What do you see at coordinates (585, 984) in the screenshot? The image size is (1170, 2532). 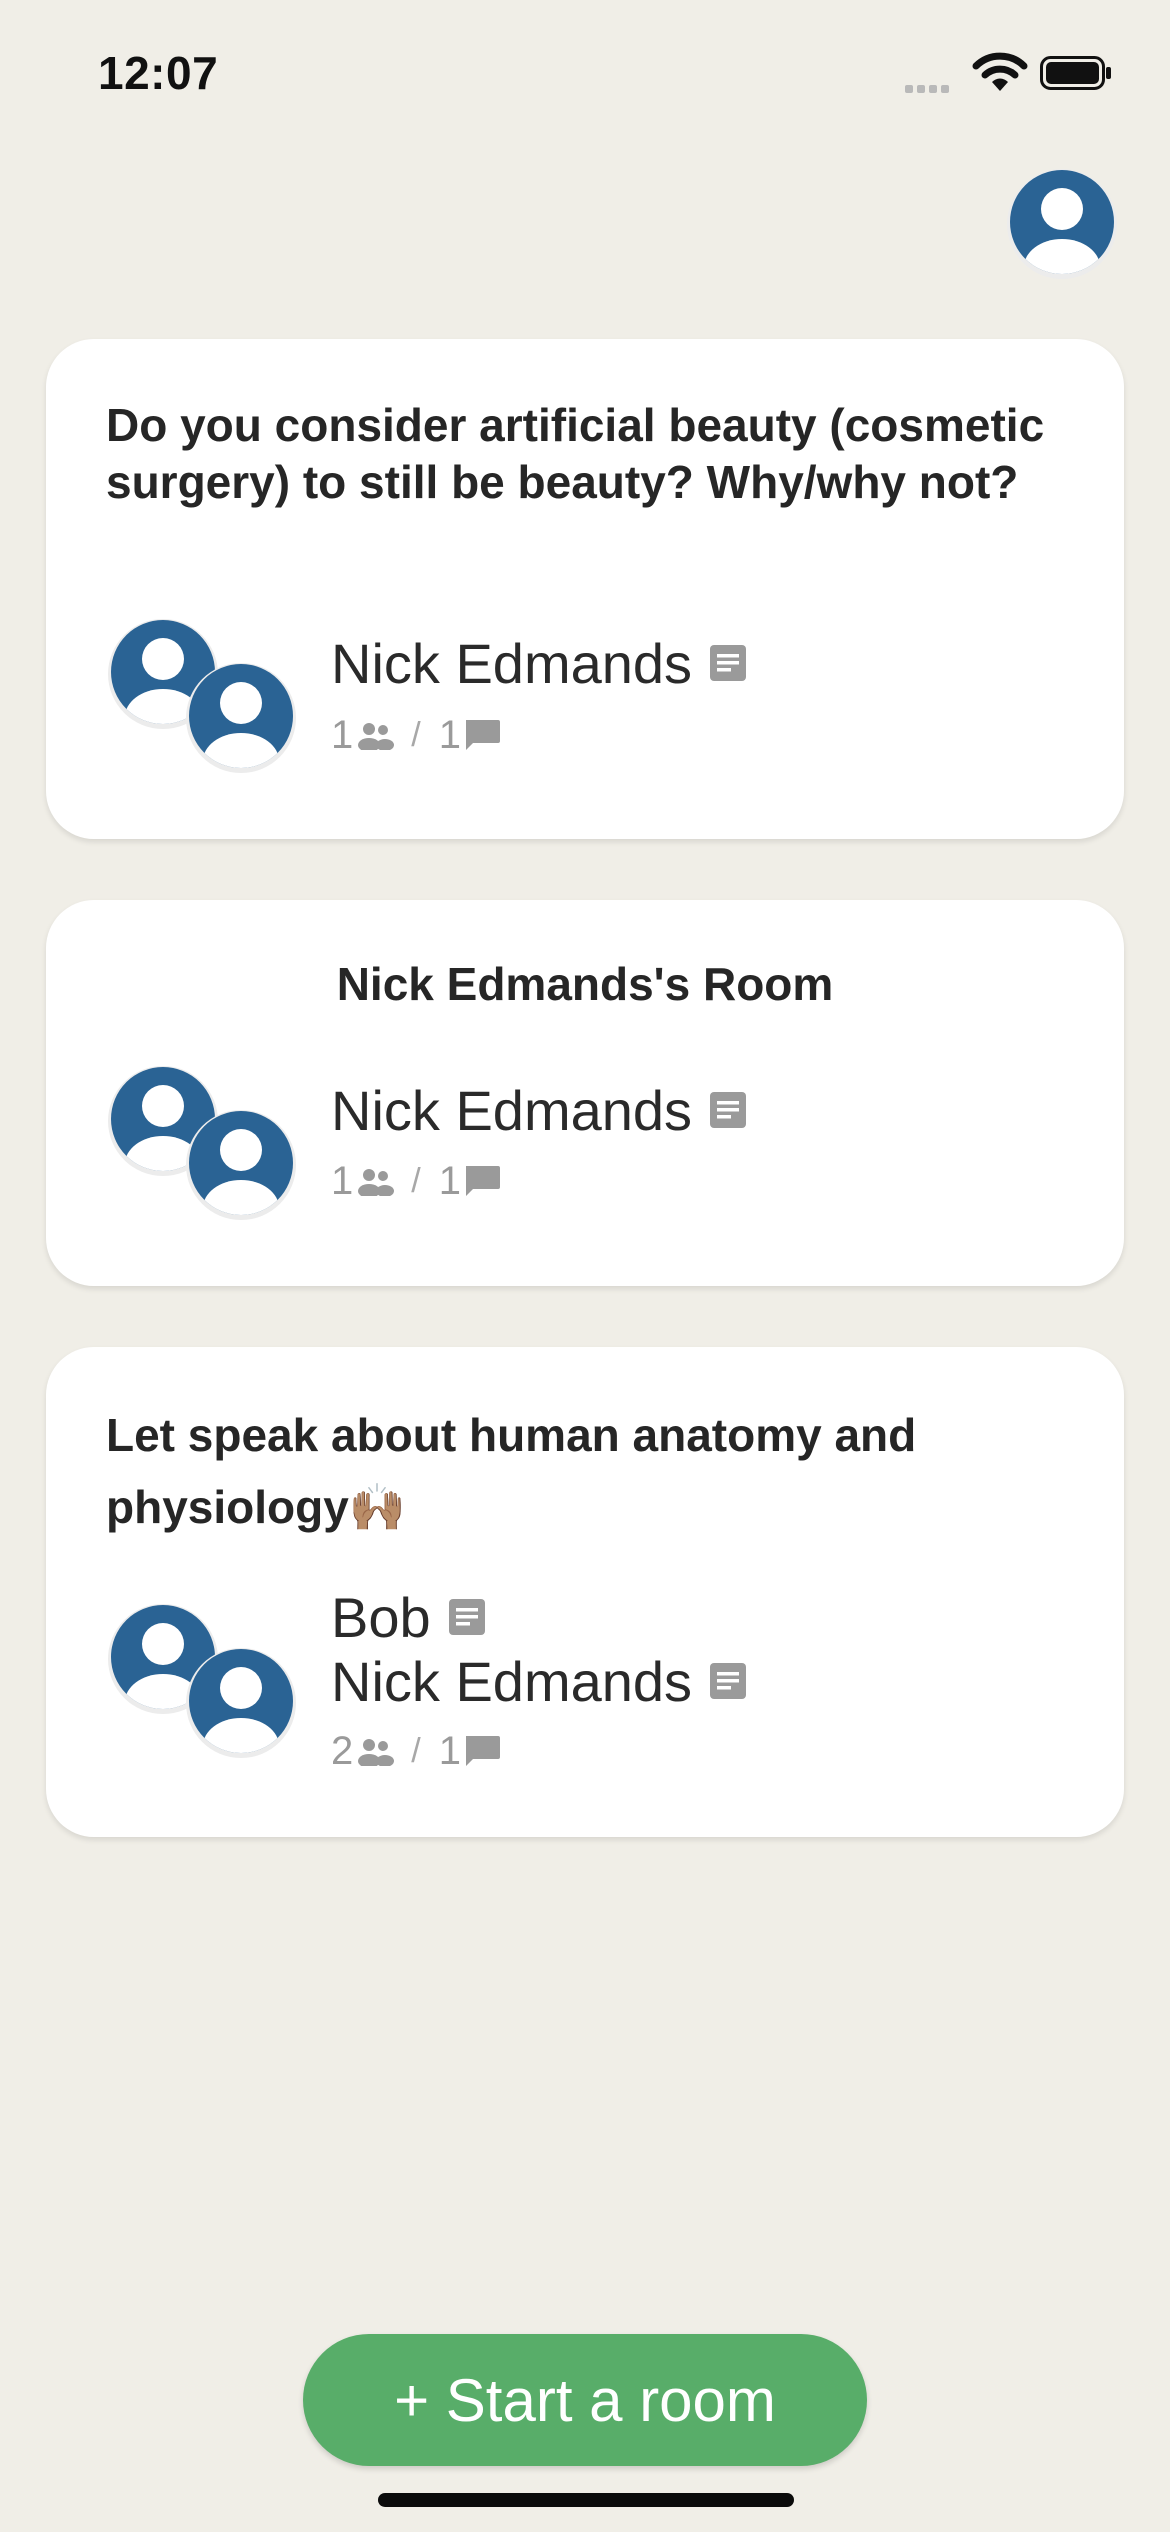 I see `room-title: Nick Edmands's Room` at bounding box center [585, 984].